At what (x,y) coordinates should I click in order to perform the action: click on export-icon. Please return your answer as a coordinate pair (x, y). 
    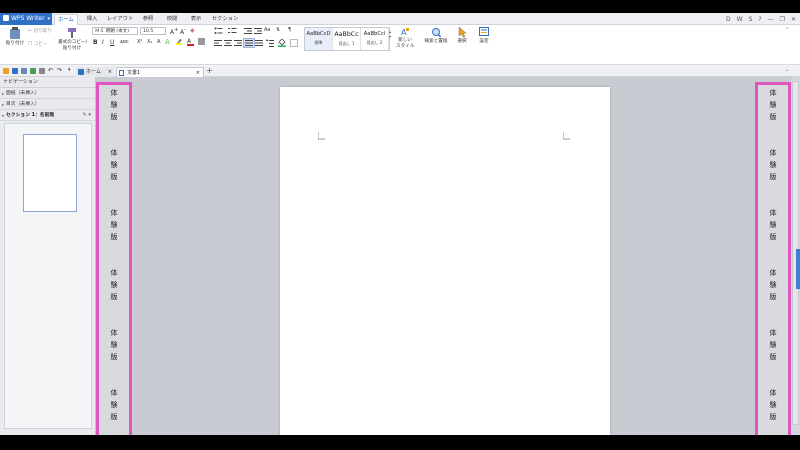
    Looking at the image, I should click on (42, 71).